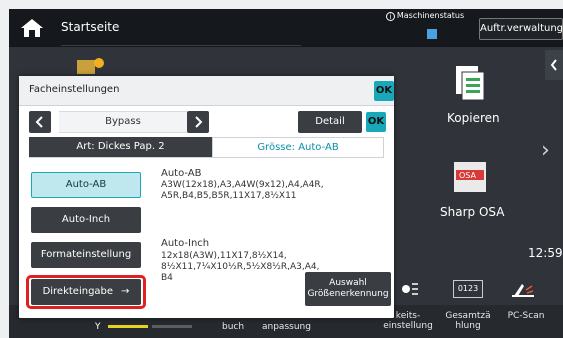  I want to click on tray-next-button, so click(198, 122).